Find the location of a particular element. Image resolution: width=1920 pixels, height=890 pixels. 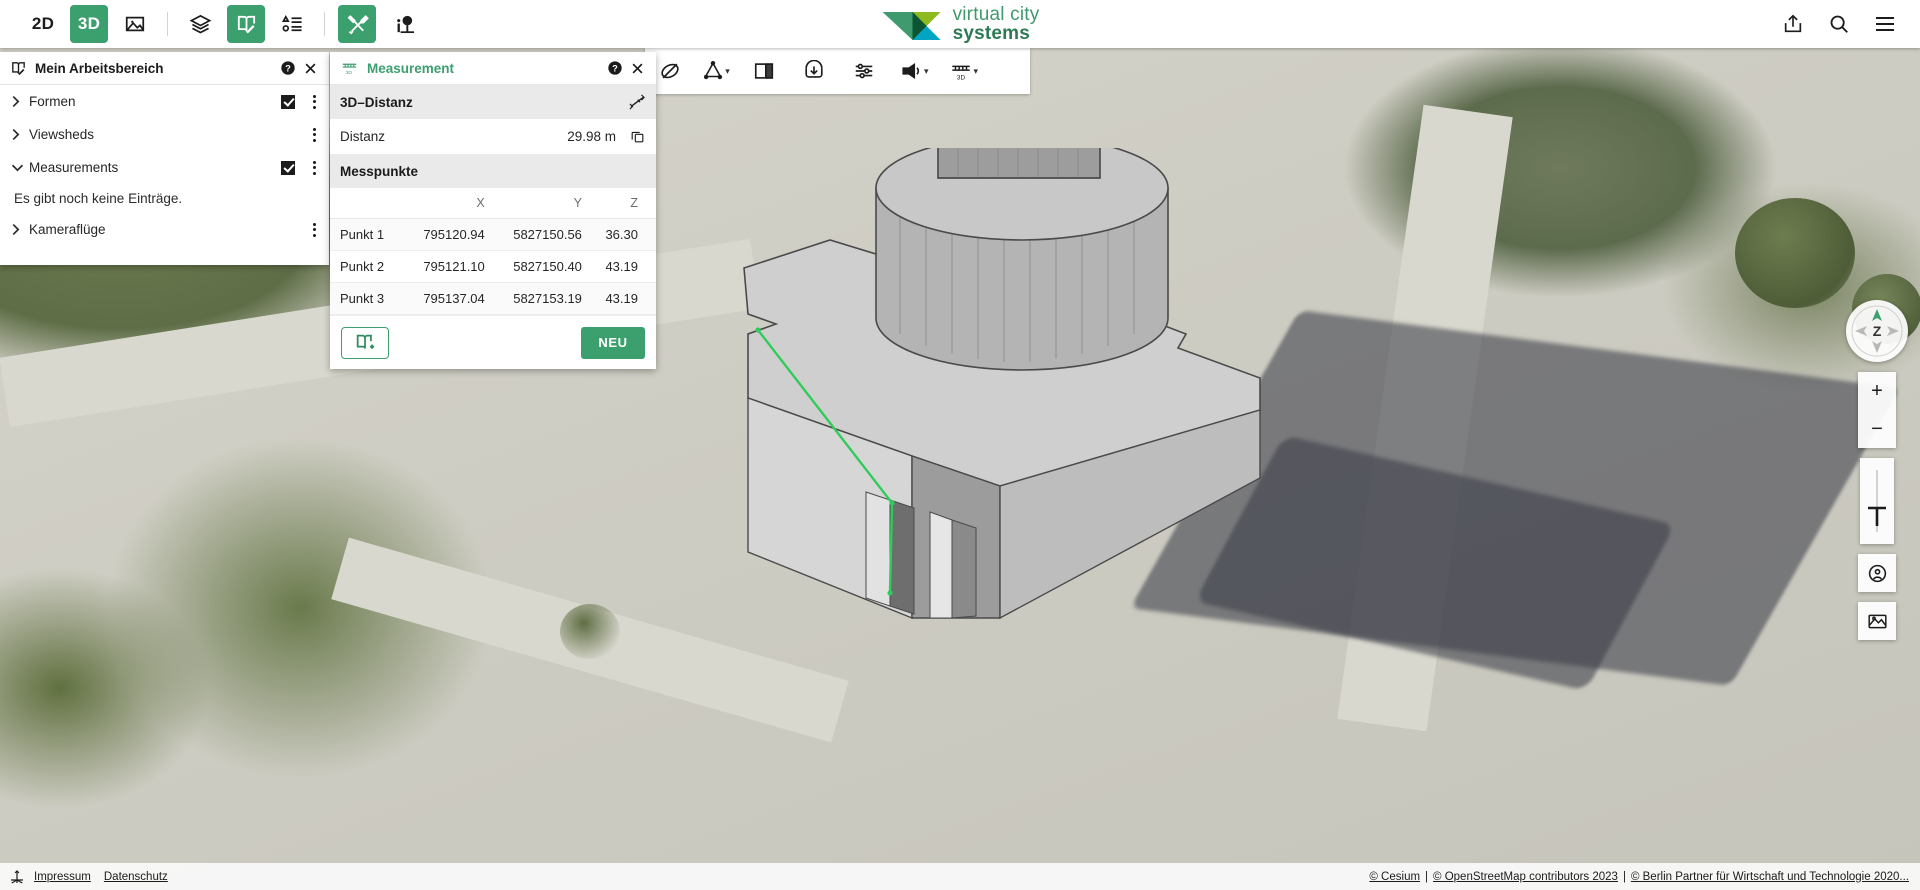

tools-icon is located at coordinates (358, 24).